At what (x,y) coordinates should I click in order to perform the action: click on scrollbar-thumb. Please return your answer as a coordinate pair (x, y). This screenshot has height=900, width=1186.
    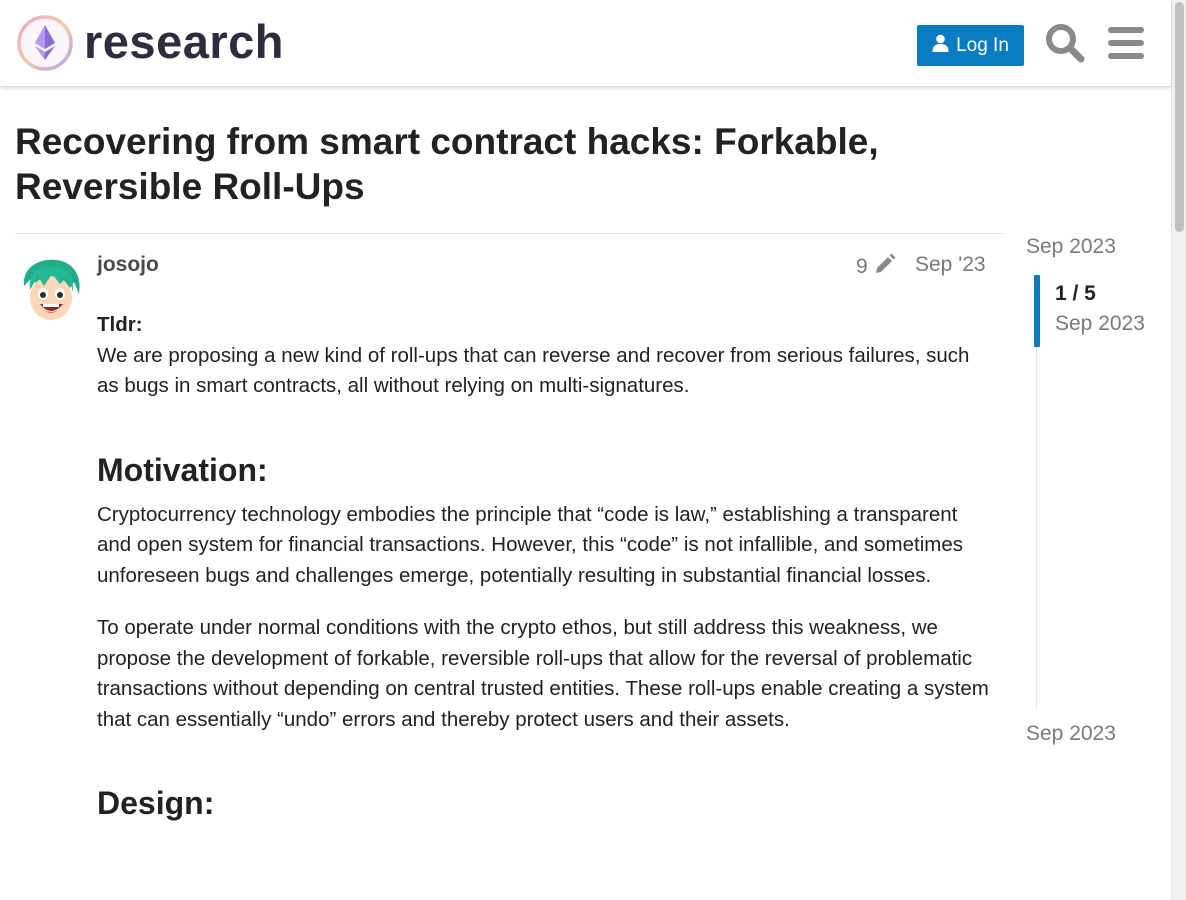
    Looking at the image, I should click on (1179, 117).